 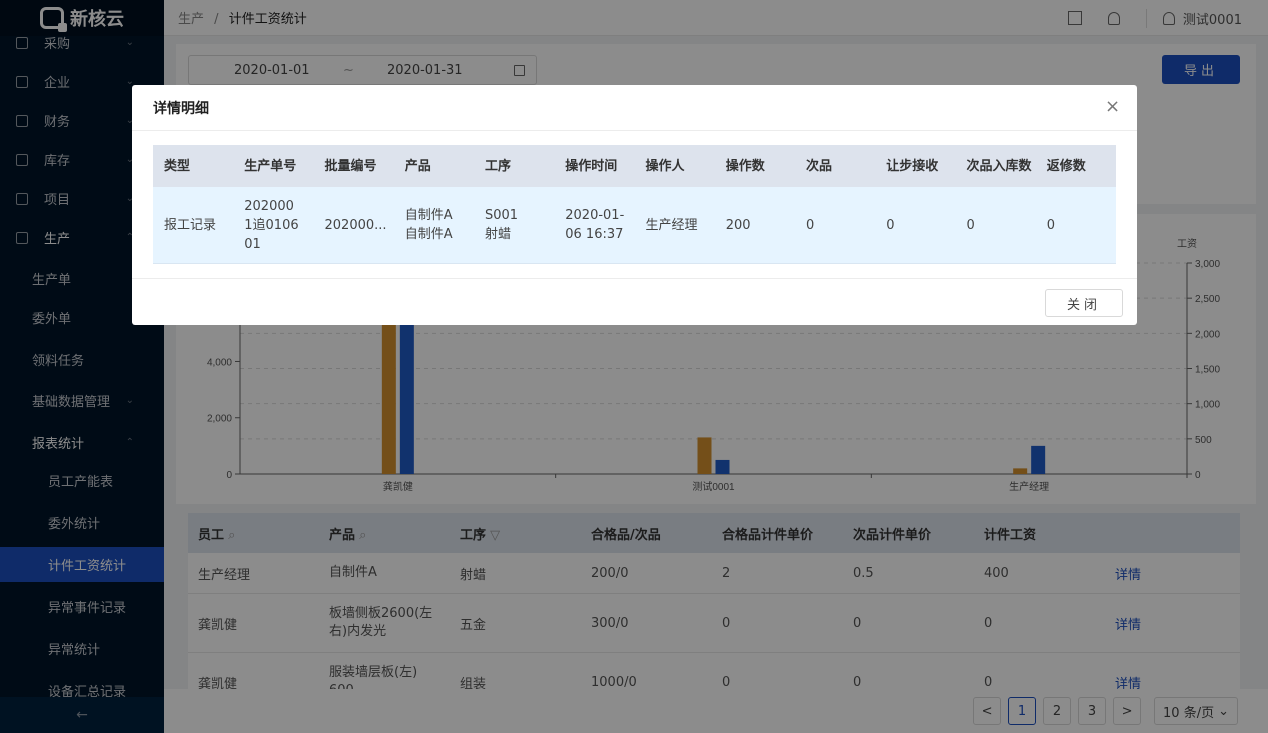 I want to click on close-button: 关闭, so click(x=1084, y=303).